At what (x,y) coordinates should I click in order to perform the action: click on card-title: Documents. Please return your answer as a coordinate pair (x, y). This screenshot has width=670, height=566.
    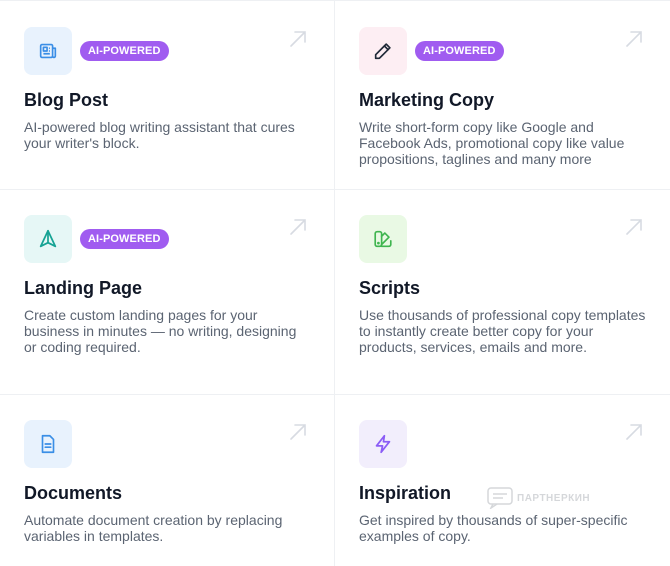
    Looking at the image, I should click on (73, 493).